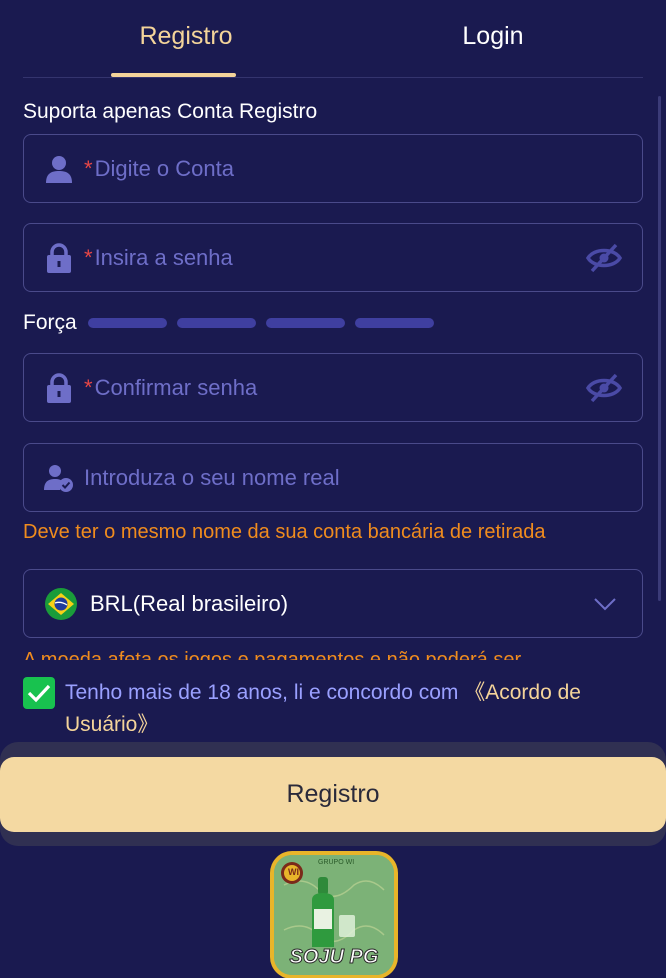  What do you see at coordinates (61, 603) in the screenshot?
I see `brazil-flag-icon` at bounding box center [61, 603].